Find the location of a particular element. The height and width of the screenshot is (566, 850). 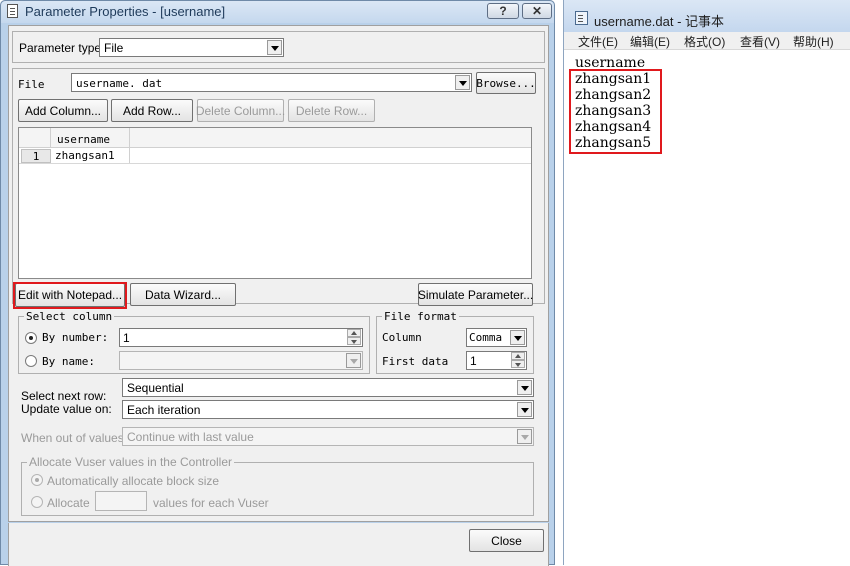

by-name-label: By name: is located at coordinates (68, 361).